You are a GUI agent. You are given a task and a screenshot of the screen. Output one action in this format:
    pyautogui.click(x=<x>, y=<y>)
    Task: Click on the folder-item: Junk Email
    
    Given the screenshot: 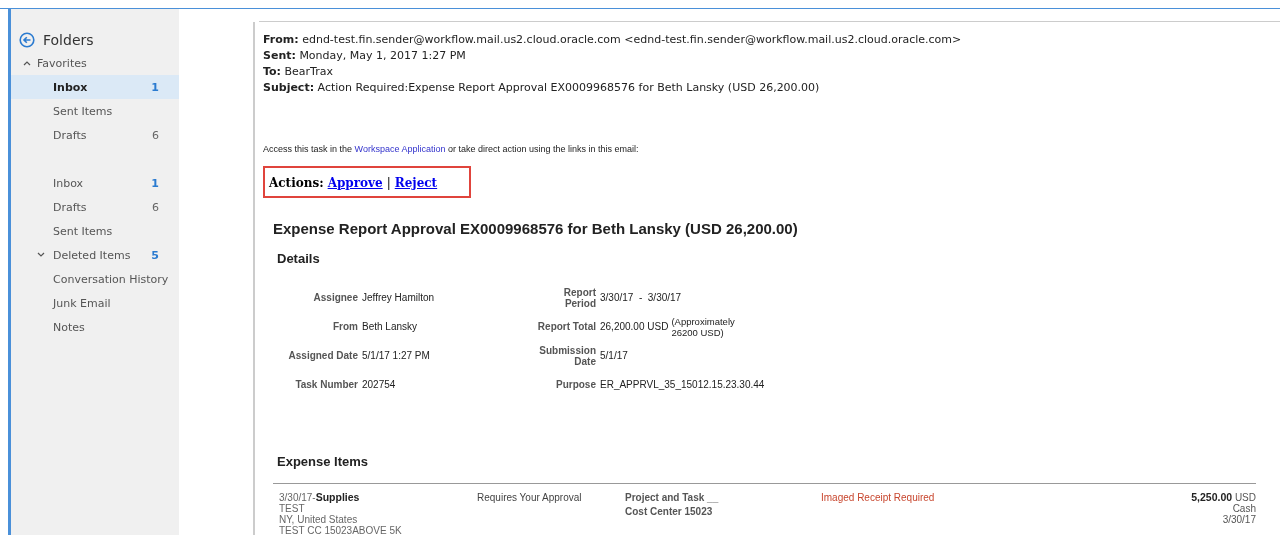 What is the action you would take?
    pyautogui.click(x=95, y=303)
    